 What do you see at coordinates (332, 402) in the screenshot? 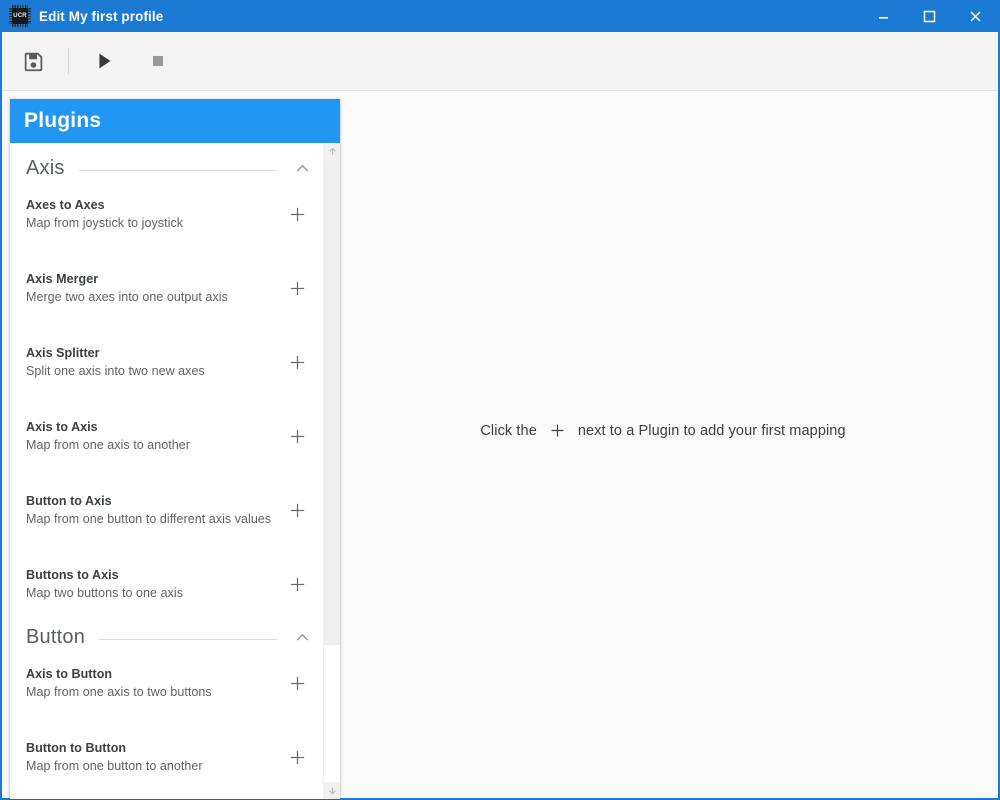
I see `scrollbar-thumb` at bounding box center [332, 402].